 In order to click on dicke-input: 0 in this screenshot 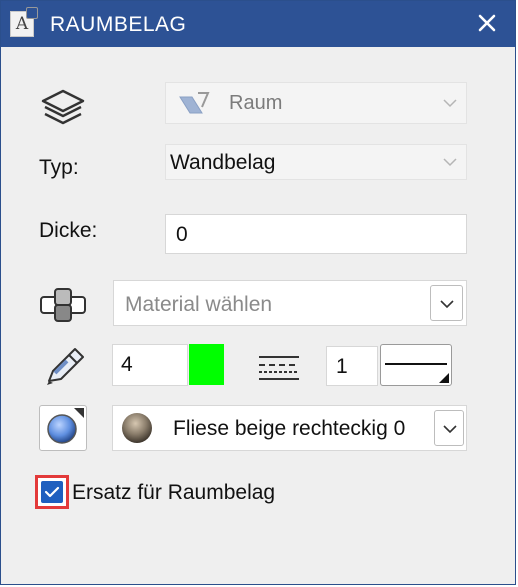, I will do `click(316, 234)`.